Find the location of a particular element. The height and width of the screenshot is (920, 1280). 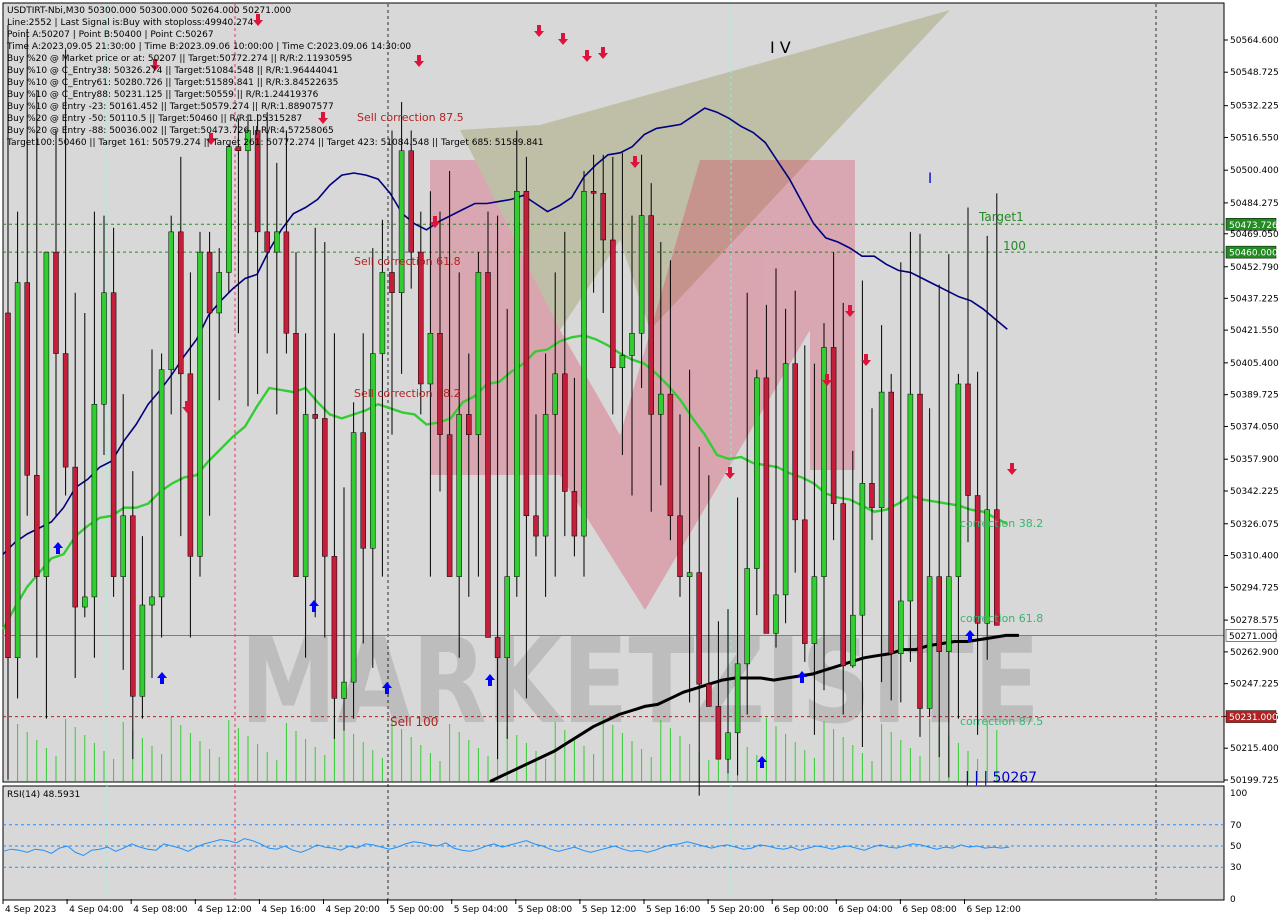

price-tick-label: 50405.400 is located at coordinates (1254, 364).